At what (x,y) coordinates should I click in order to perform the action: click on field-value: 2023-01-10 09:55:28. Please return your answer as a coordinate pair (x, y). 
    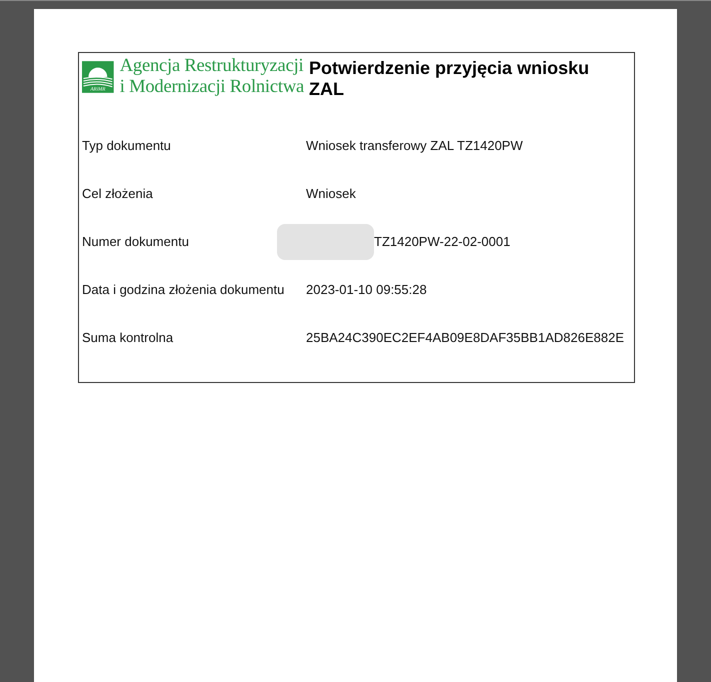
    Looking at the image, I should click on (366, 289).